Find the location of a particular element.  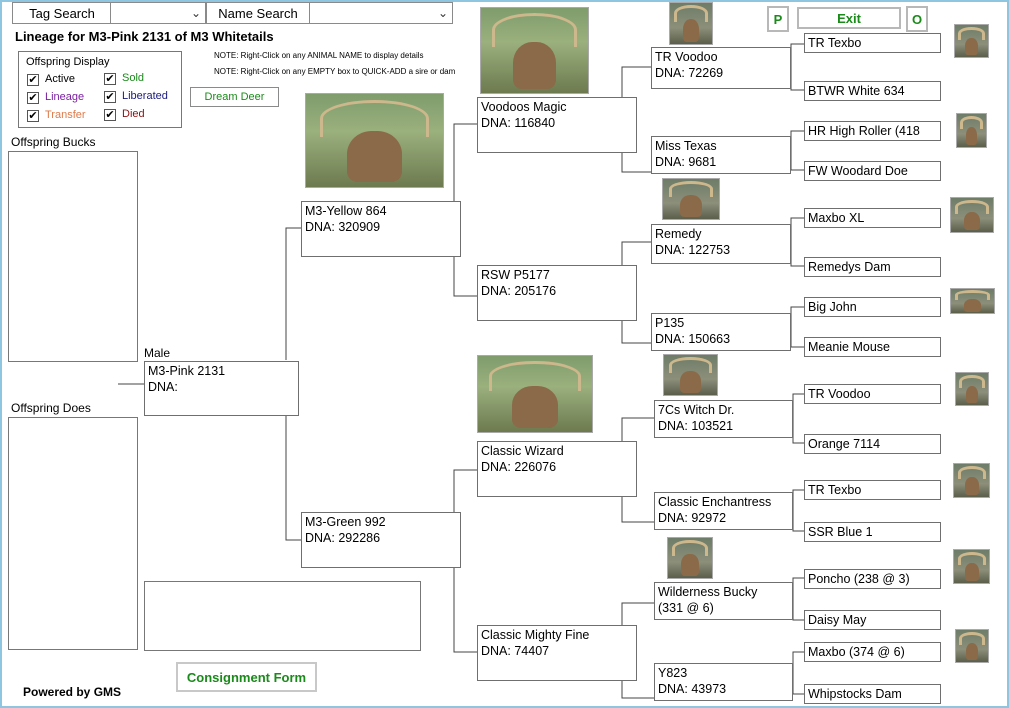

animal-name: Big John is located at coordinates (872, 307).